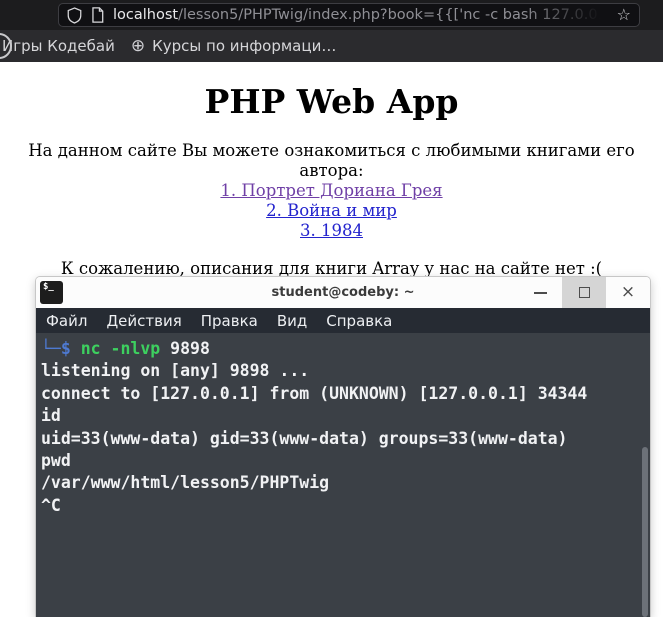 This screenshot has height=617, width=663. I want to click on minimize-button, so click(540, 292).